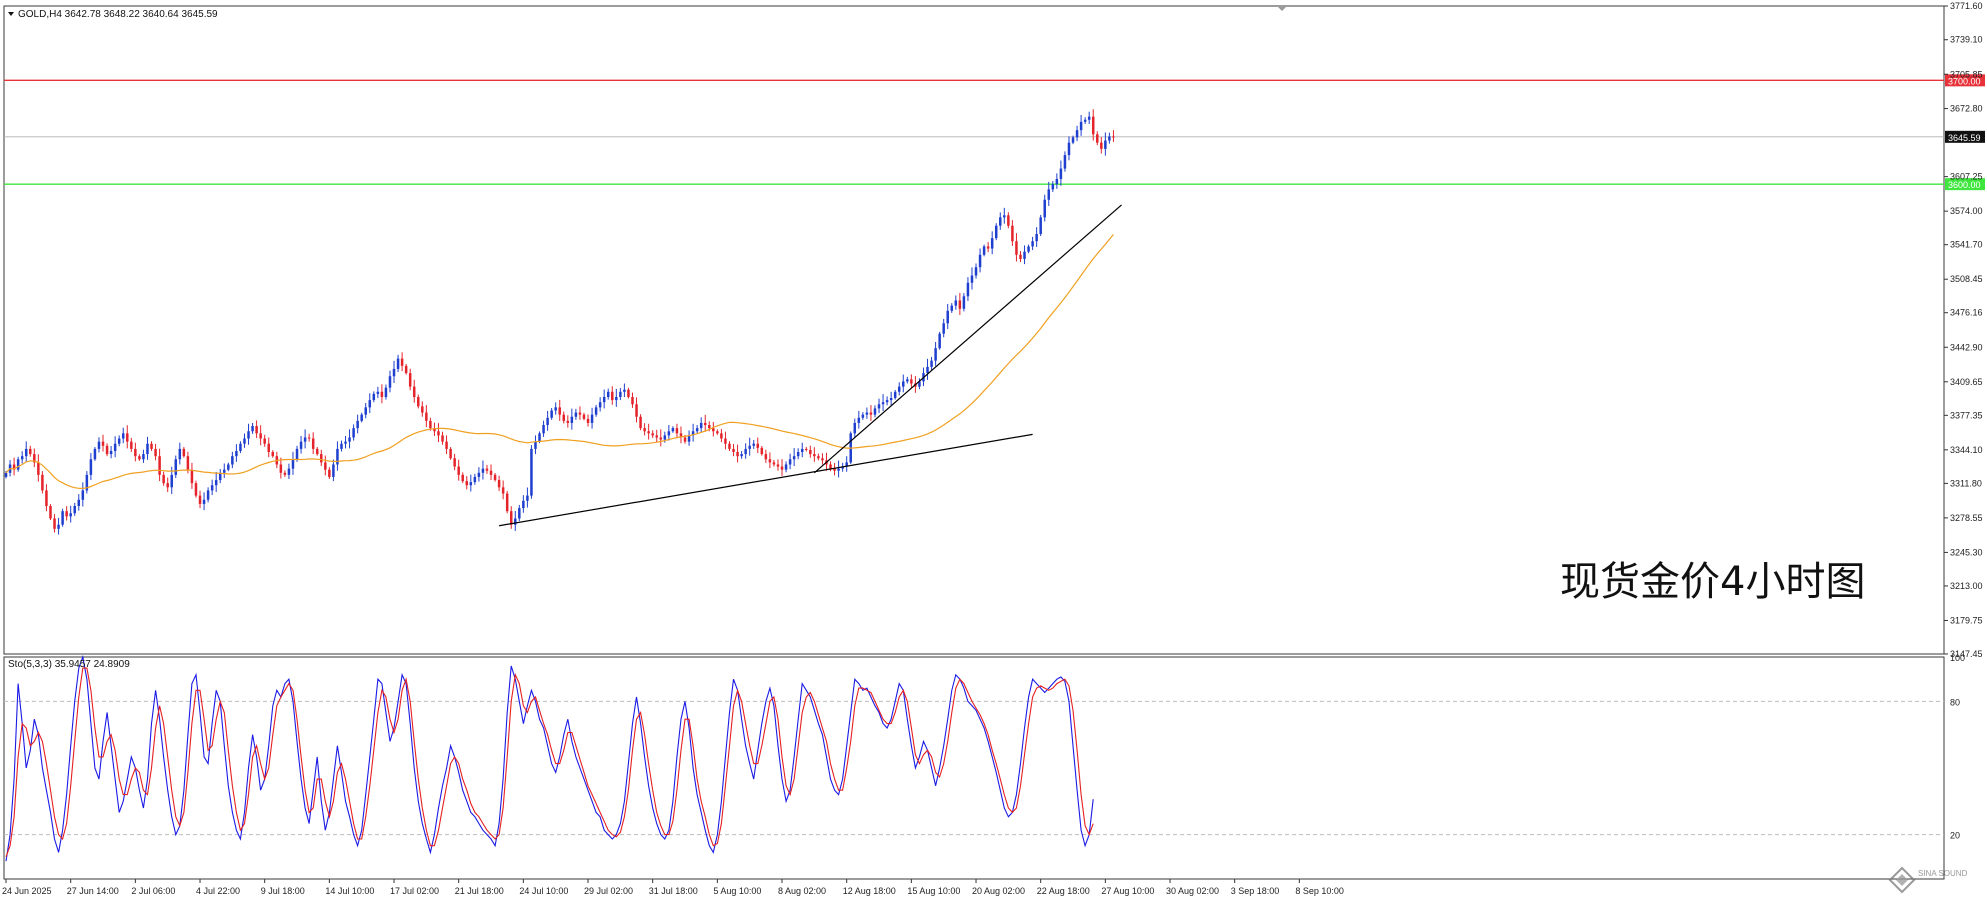  What do you see at coordinates (1966, 620) in the screenshot?
I see `price-tick-label: 3179.75` at bounding box center [1966, 620].